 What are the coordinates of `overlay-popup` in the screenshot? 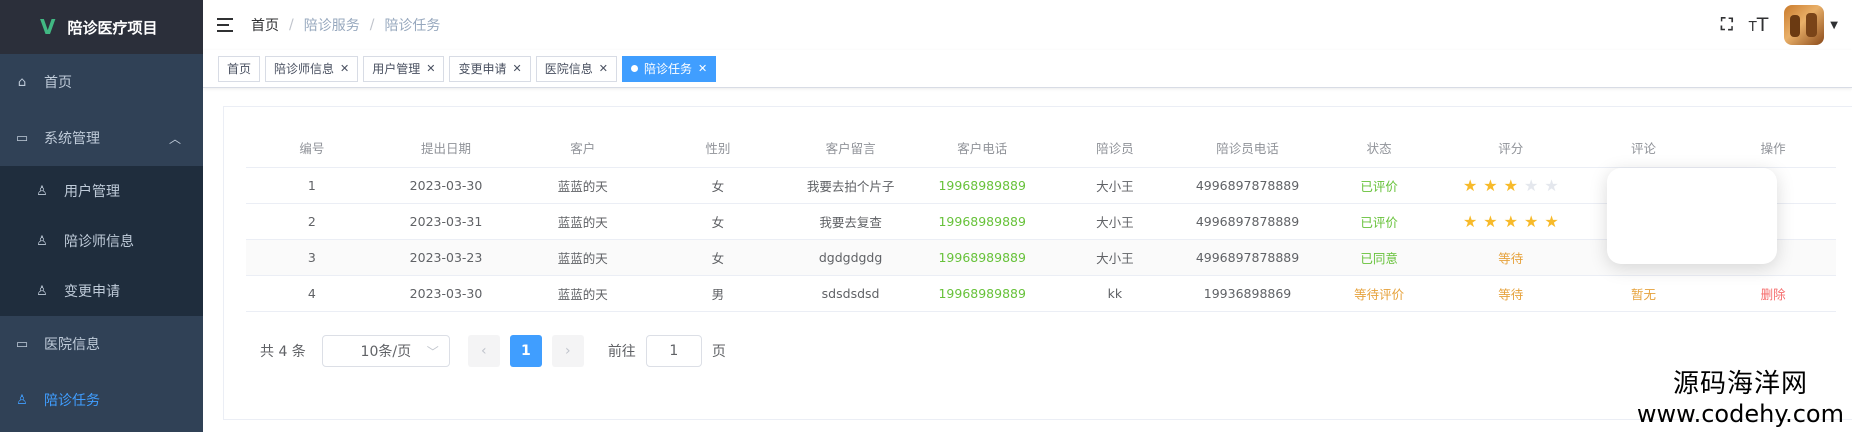 It's located at (1692, 216).